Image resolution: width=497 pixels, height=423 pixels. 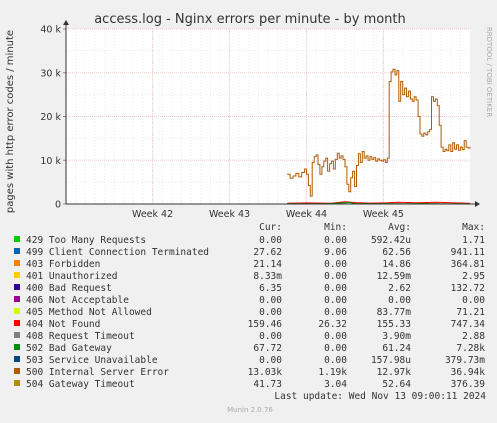 I want to click on legend-value-cur: 8.33m, so click(x=267, y=276).